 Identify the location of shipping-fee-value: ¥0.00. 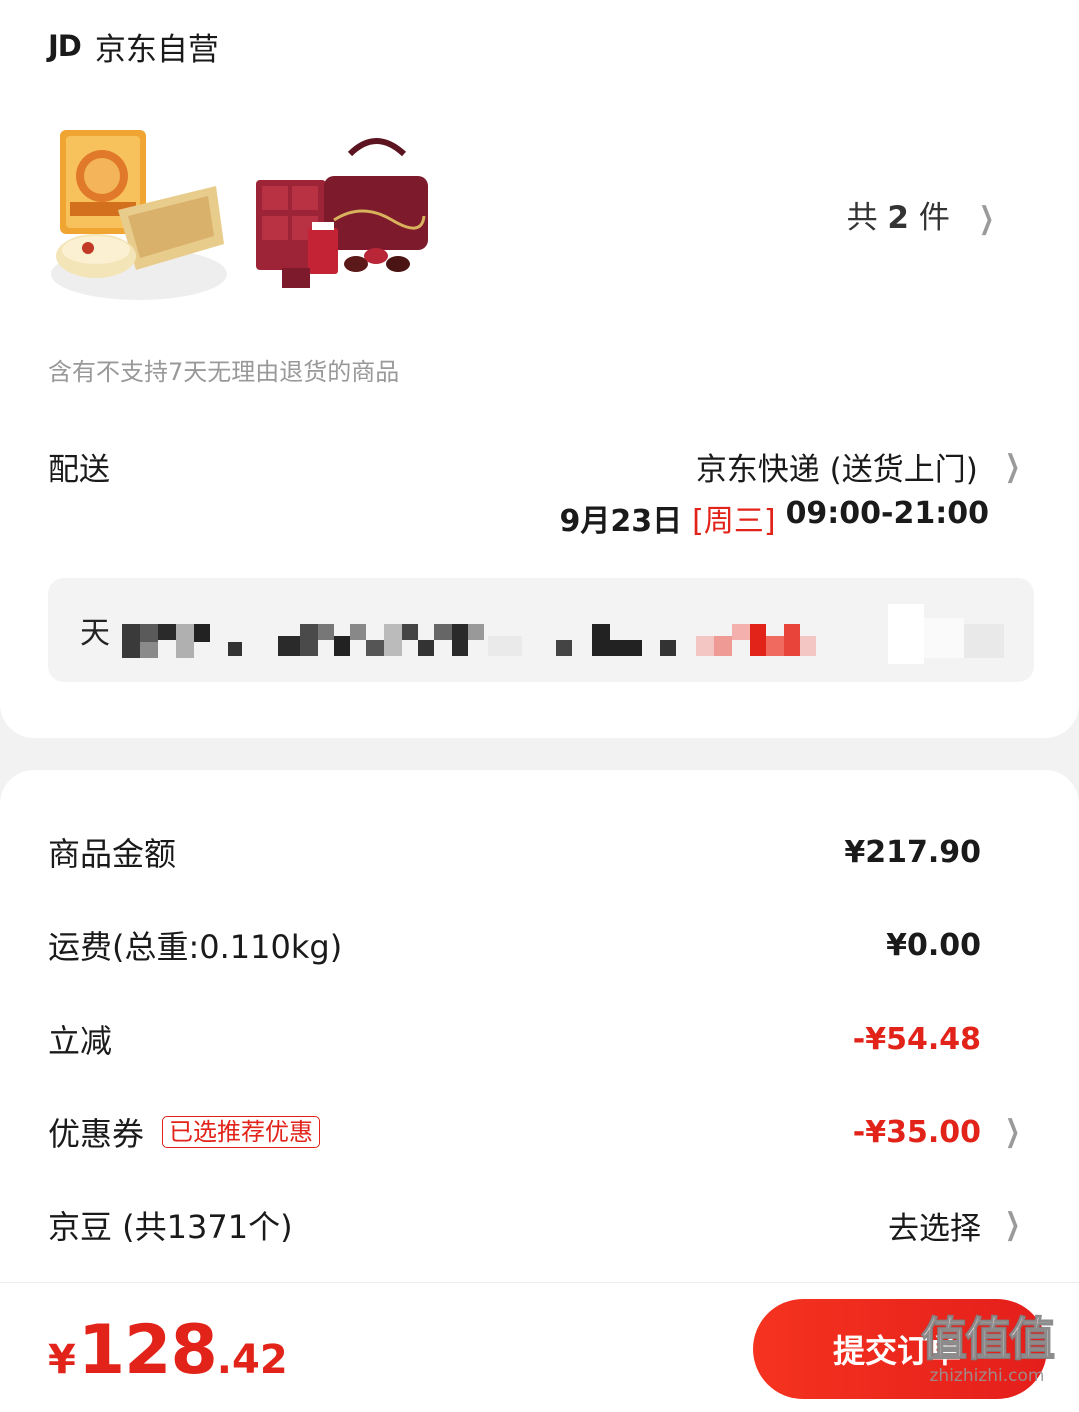
(933, 945).